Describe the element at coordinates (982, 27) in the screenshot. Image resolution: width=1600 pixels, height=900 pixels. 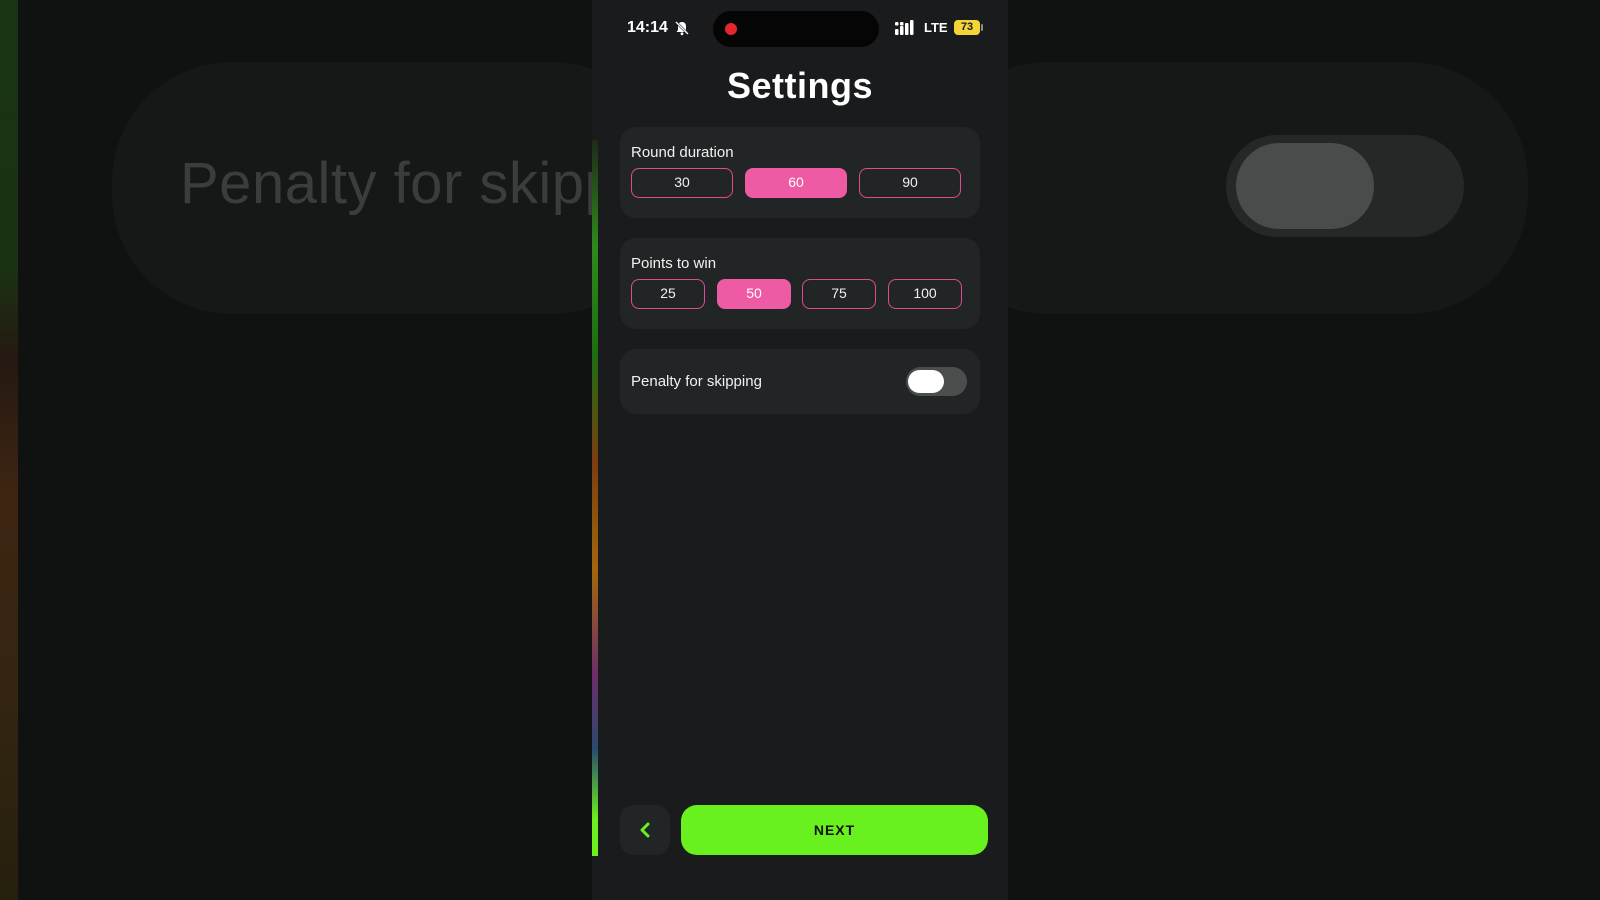
I see `battery-cap` at that location.